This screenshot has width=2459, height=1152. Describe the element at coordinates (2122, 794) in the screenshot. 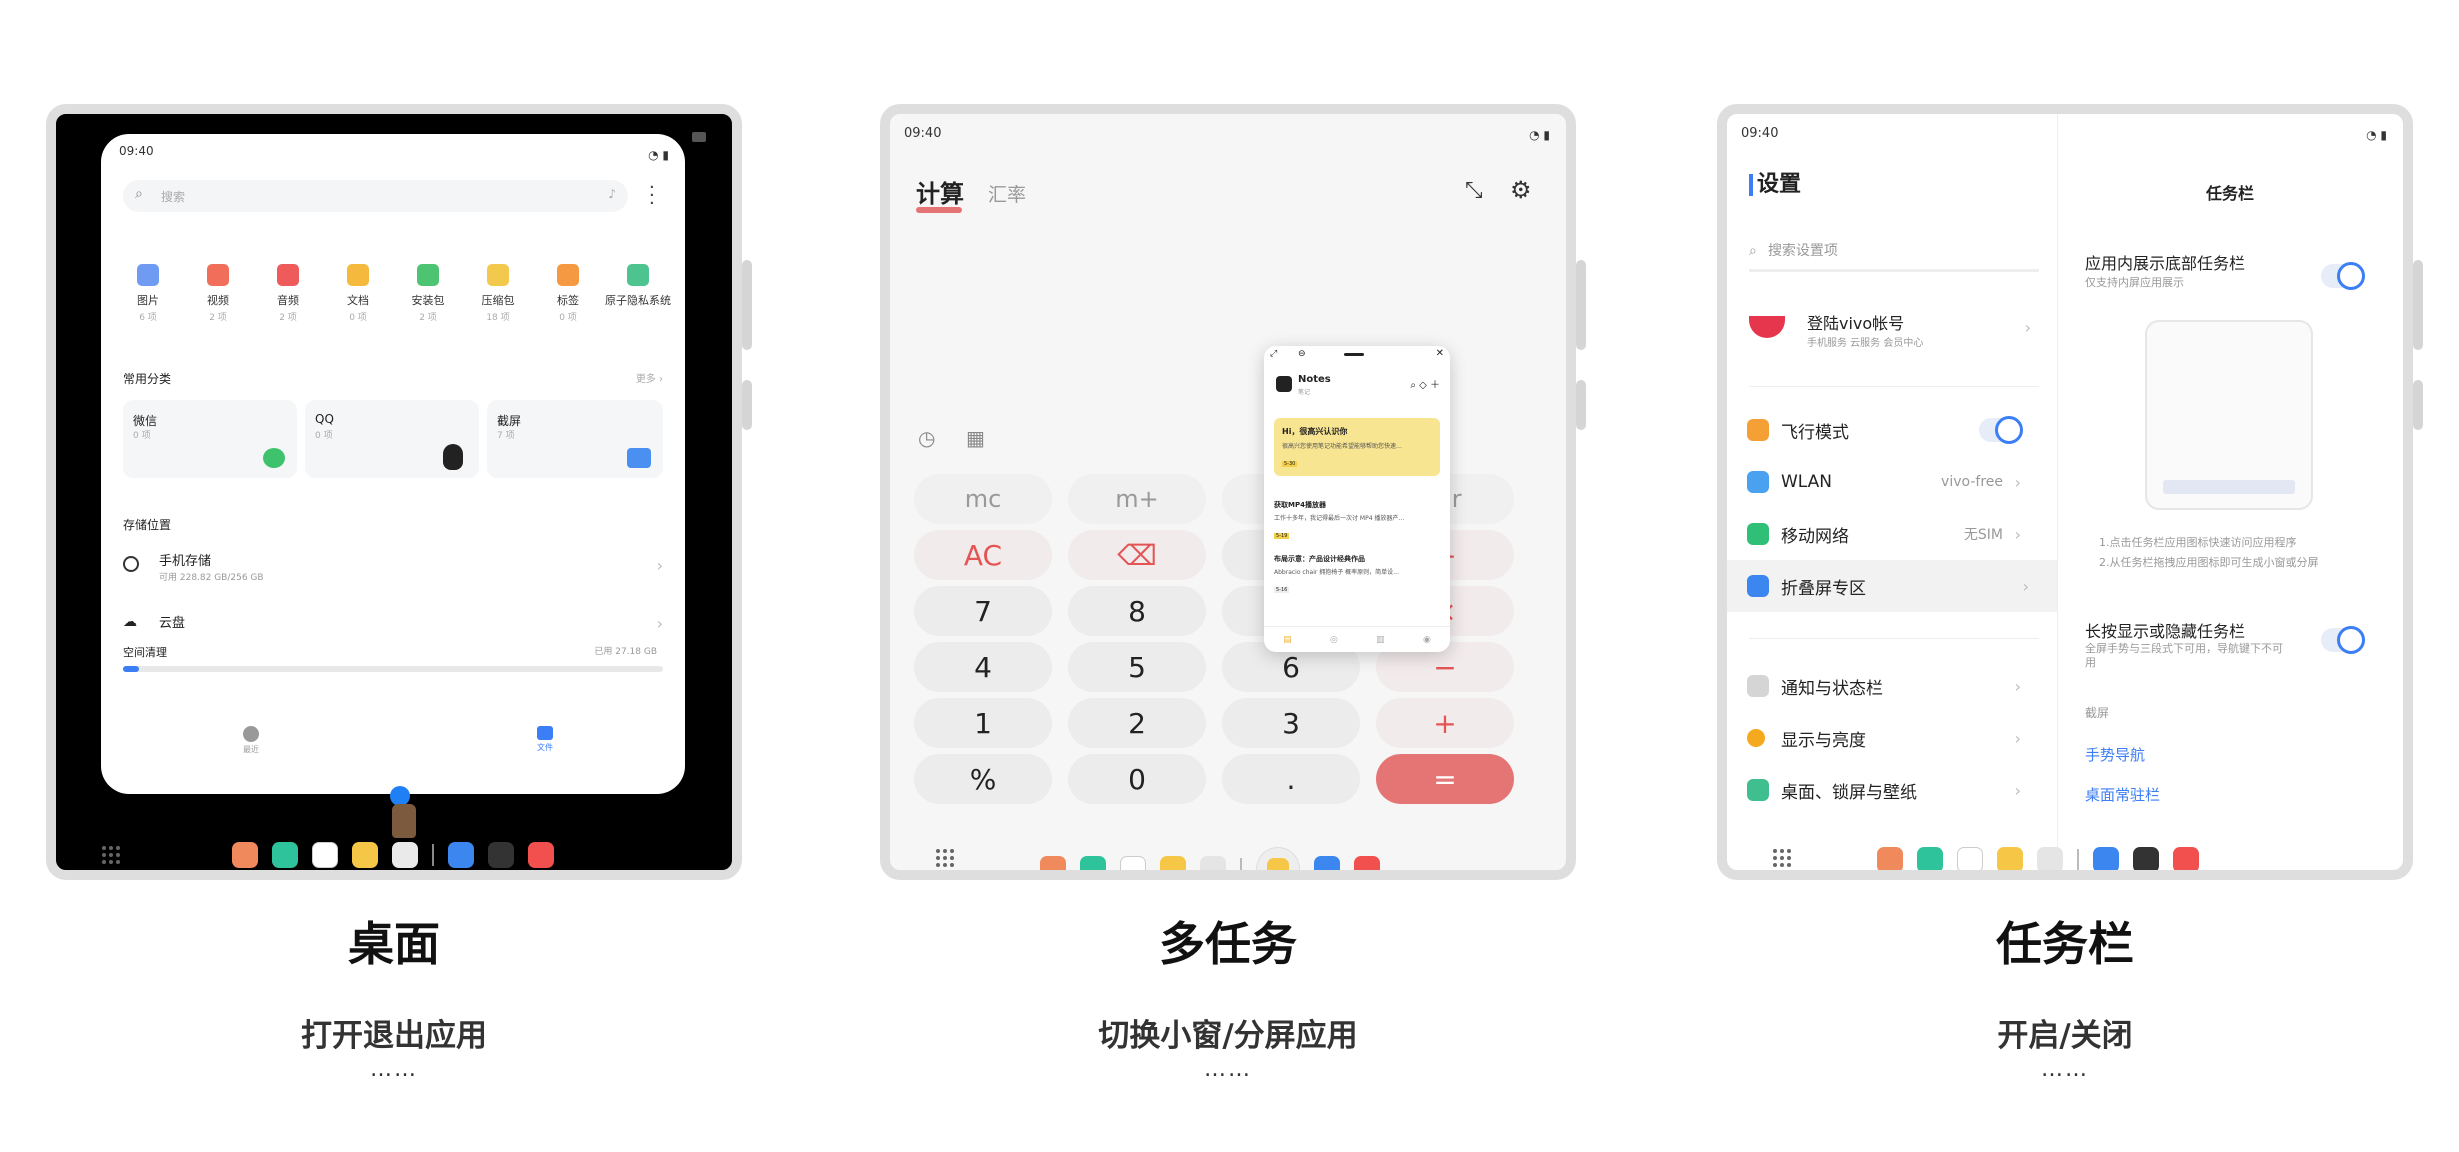

I see `dock-bar-link: 桌面常驻栏` at that location.